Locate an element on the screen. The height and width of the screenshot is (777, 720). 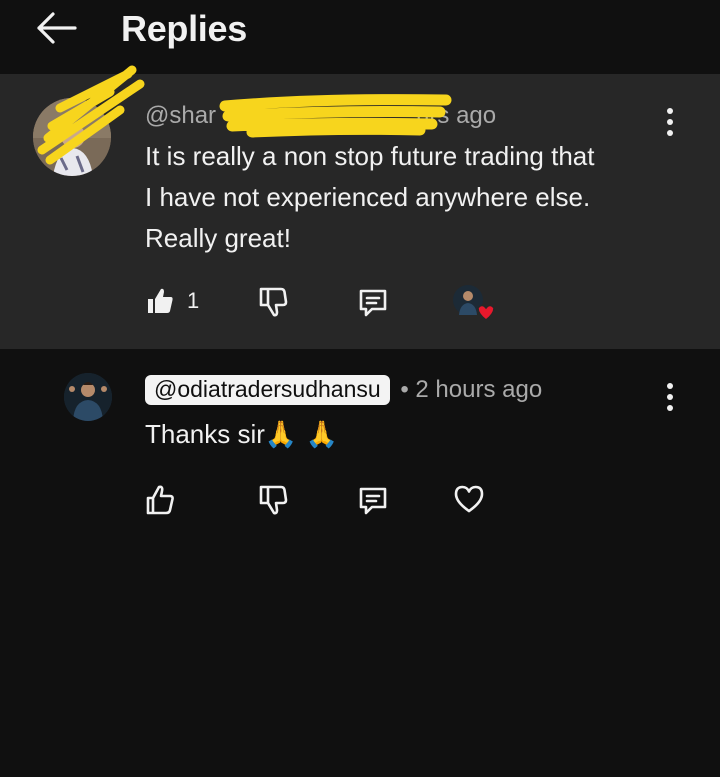
like-button: 1 is located at coordinates (172, 301).